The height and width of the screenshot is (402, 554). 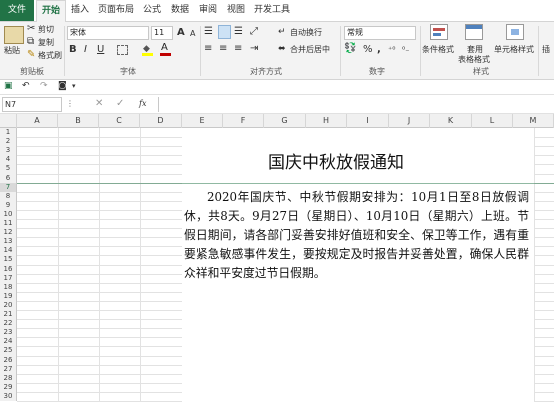 What do you see at coordinates (32, 104) in the screenshot?
I see `name-box: N7` at bounding box center [32, 104].